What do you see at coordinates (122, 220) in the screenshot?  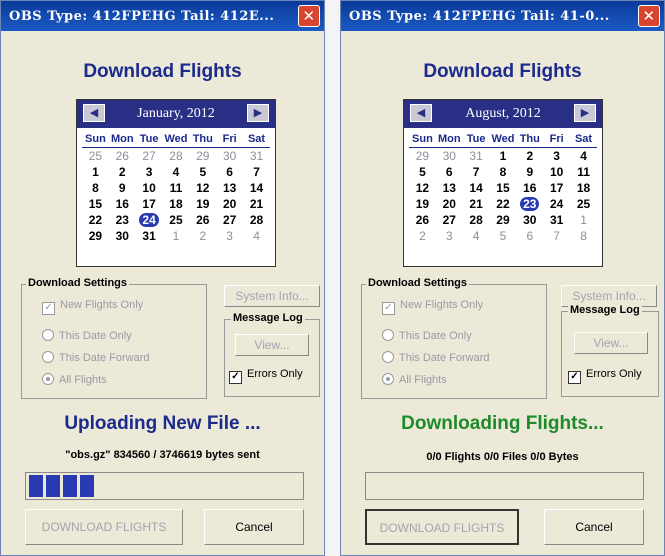 I see `calendar-day: 23` at bounding box center [122, 220].